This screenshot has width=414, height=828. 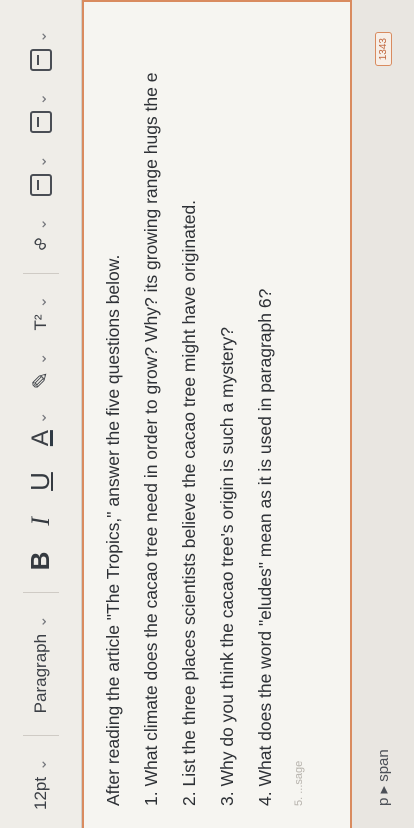 What do you see at coordinates (40, 185) in the screenshot?
I see `image-icon` at bounding box center [40, 185].